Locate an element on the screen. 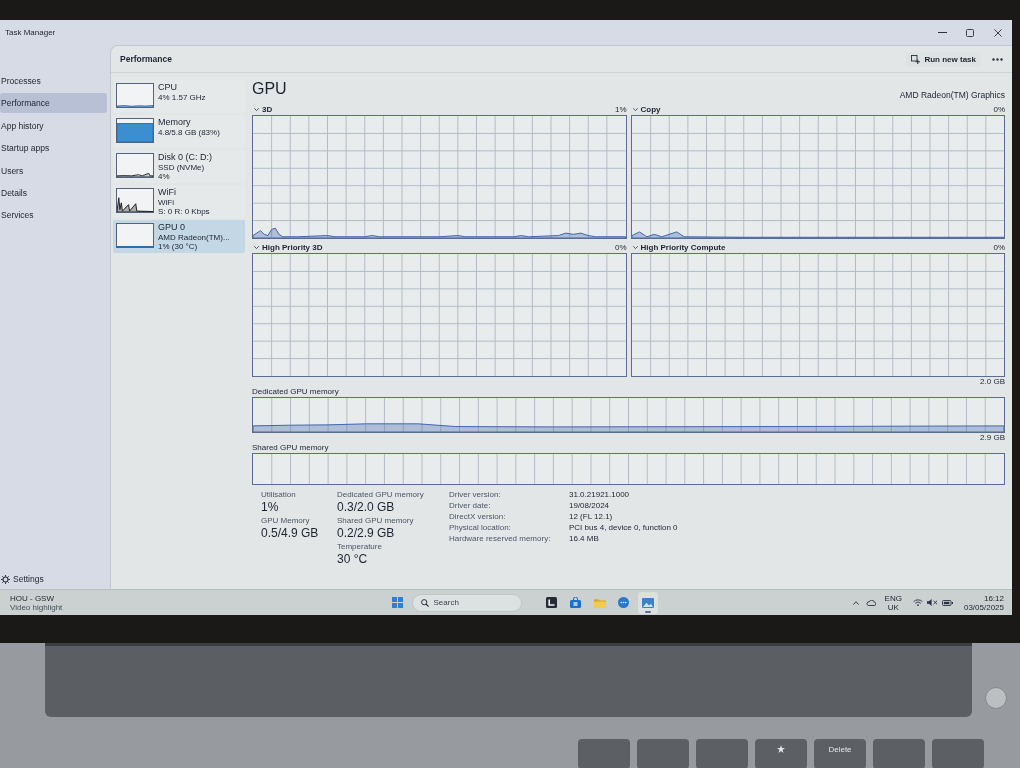  gpu-title: GPU is located at coordinates (269, 89).